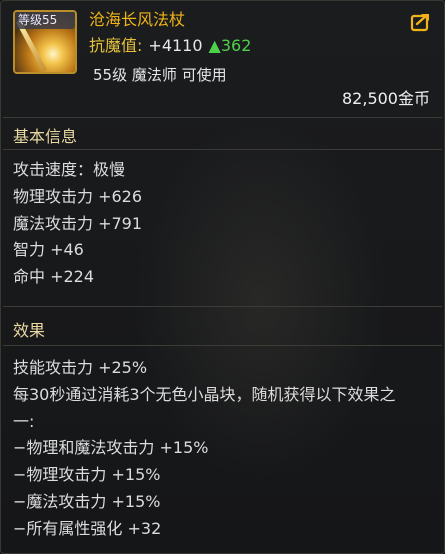 This screenshot has height=554, width=445. What do you see at coordinates (80, 367) in the screenshot?
I see `effect-line: 技能攻击力 +25%` at bounding box center [80, 367].